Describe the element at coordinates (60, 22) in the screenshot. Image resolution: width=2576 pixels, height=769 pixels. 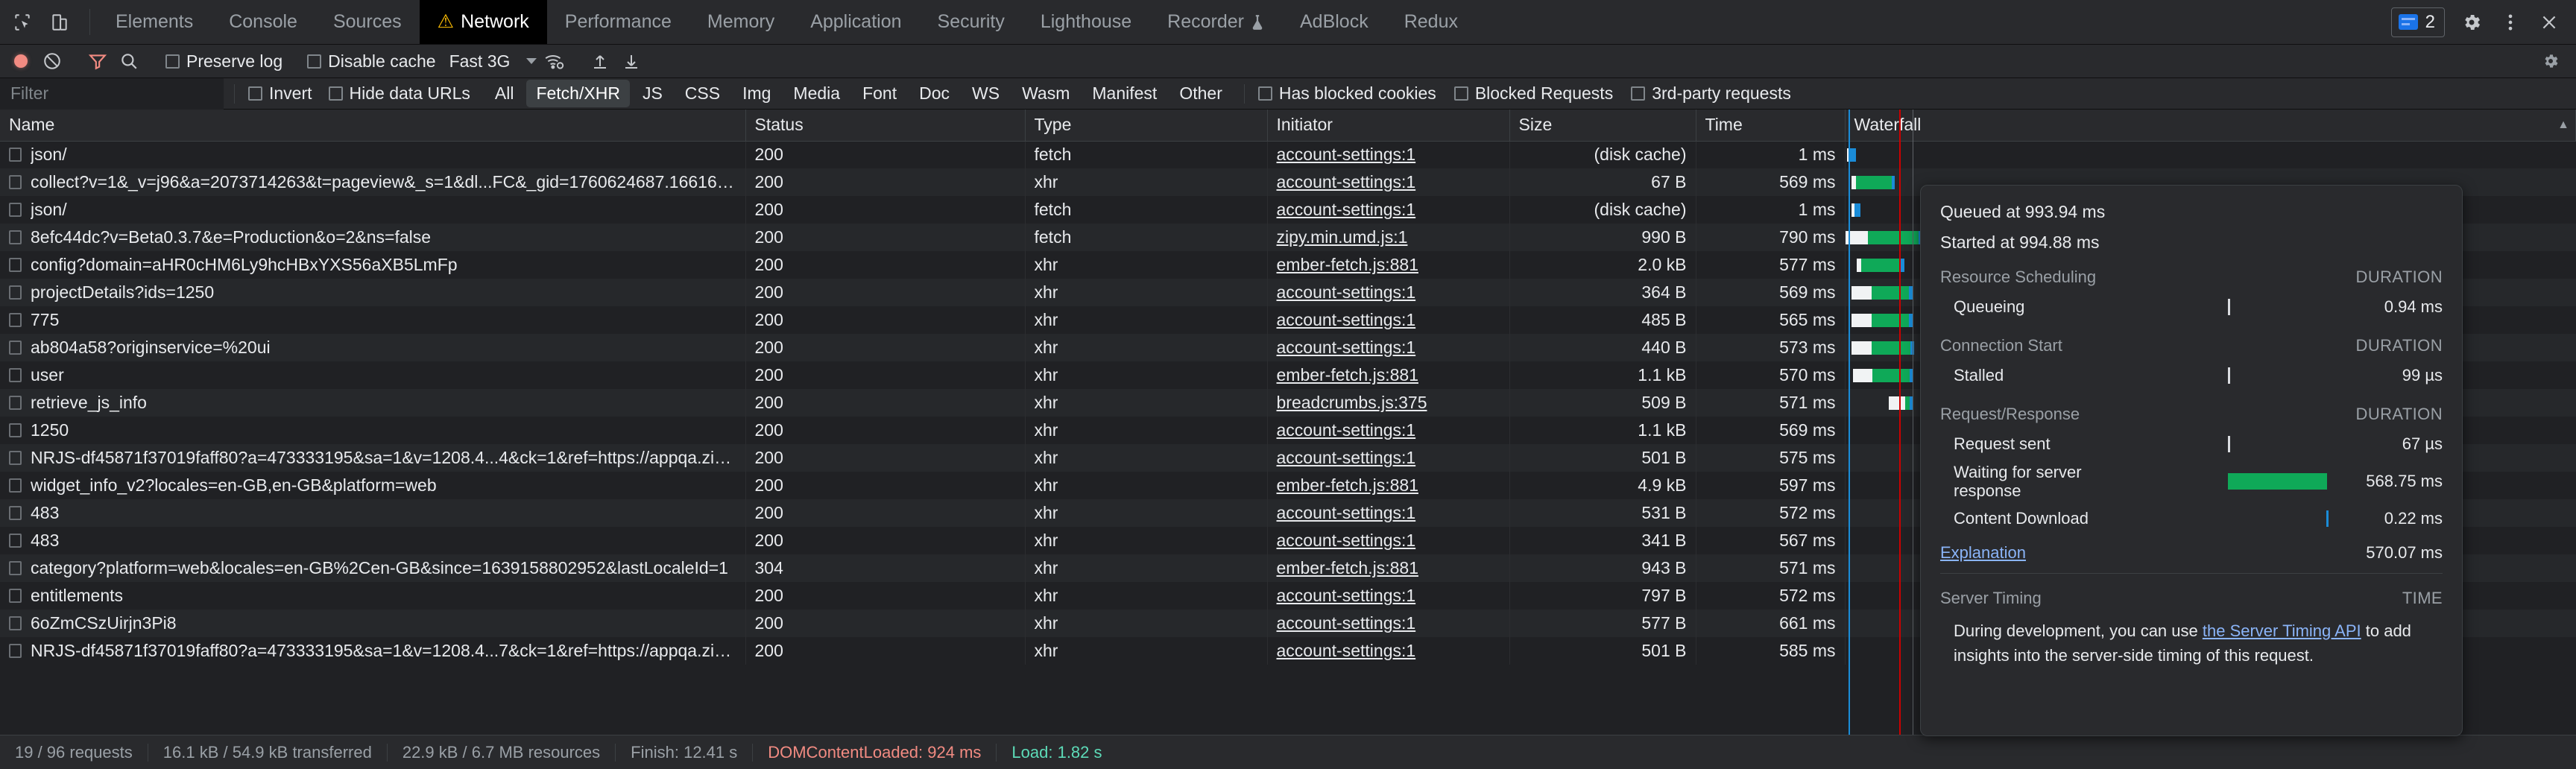
I see `device-toolbar-icon` at that location.